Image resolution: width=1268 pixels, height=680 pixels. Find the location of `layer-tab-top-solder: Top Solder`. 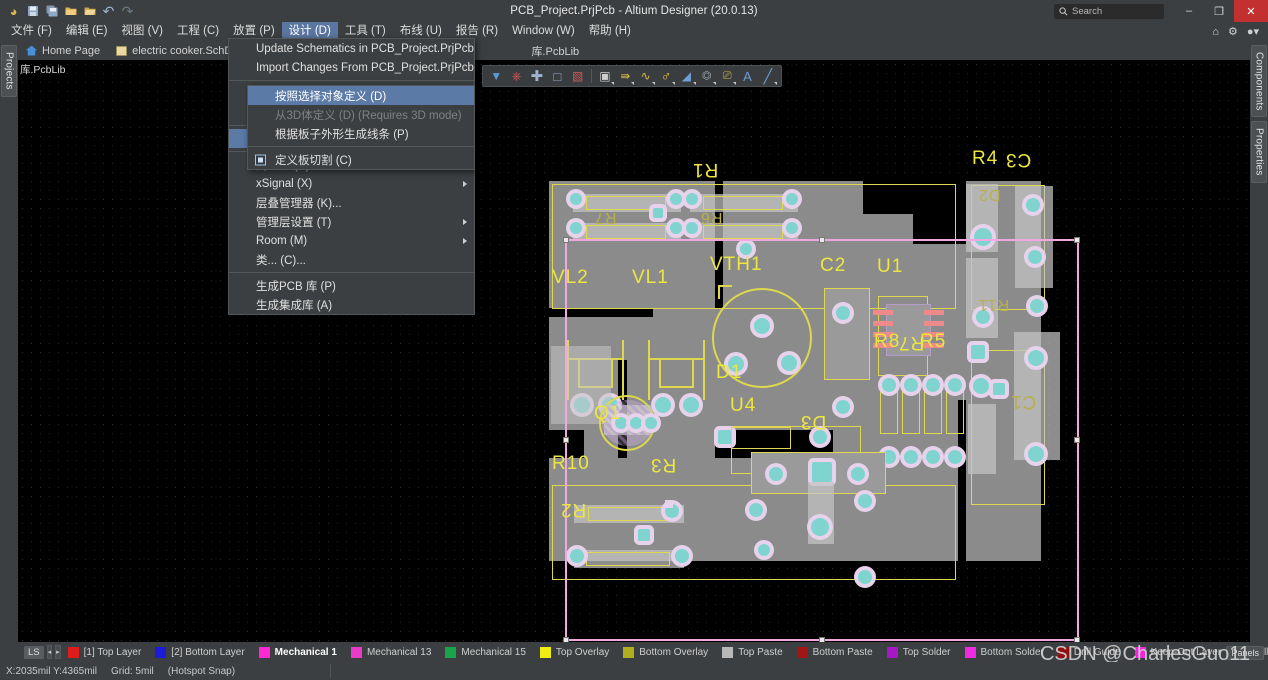

layer-tab-top-solder: Top Solder is located at coordinates (919, 652).